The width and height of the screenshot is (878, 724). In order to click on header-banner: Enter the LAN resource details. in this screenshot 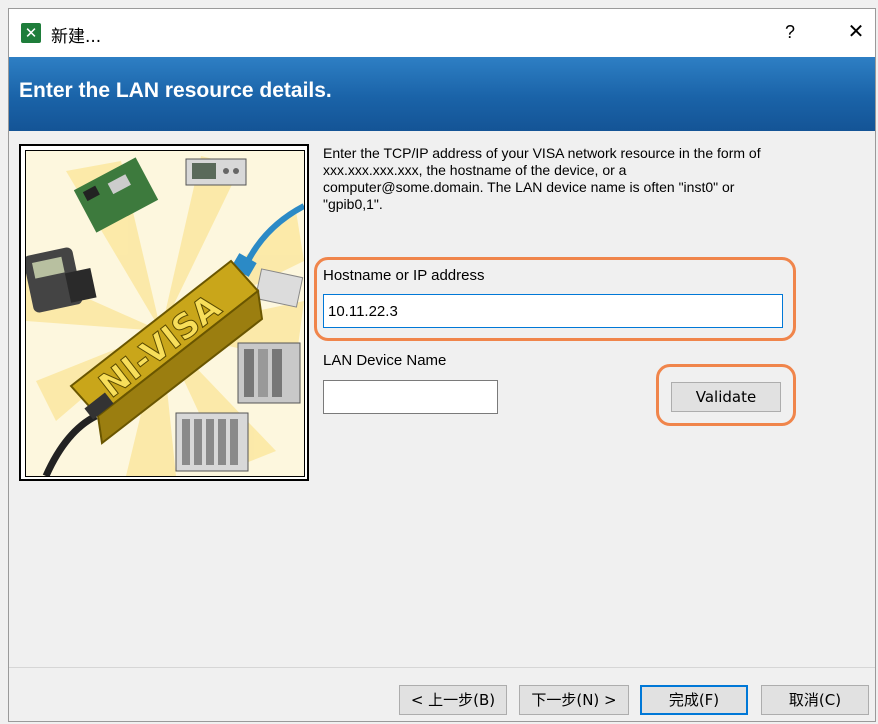, I will do `click(442, 94)`.